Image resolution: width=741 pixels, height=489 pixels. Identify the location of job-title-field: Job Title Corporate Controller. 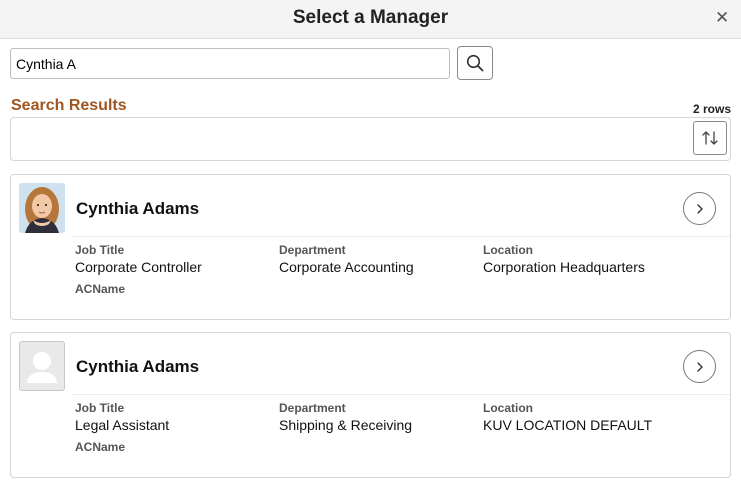
(138, 259).